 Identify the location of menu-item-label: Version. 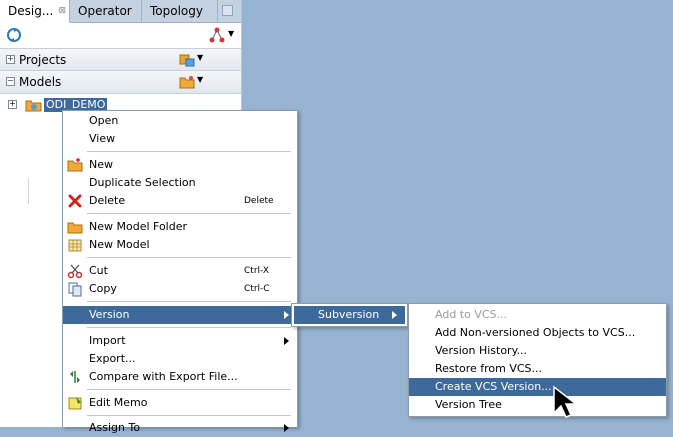
(109, 314).